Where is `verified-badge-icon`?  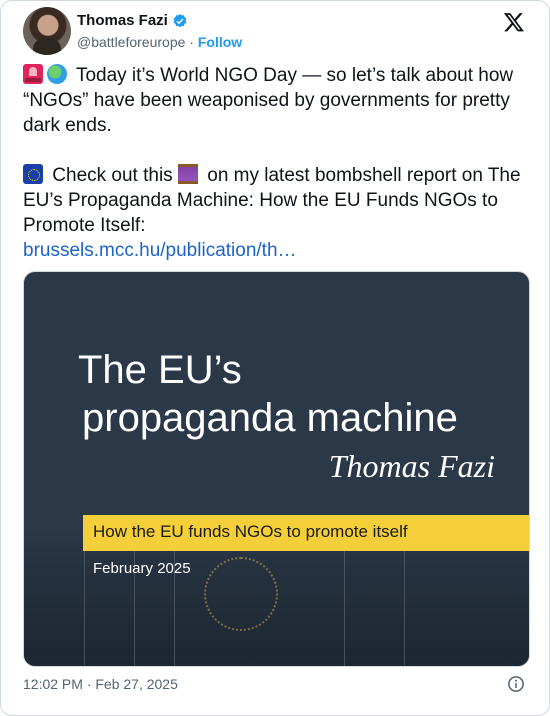
verified-badge-icon is located at coordinates (180, 20).